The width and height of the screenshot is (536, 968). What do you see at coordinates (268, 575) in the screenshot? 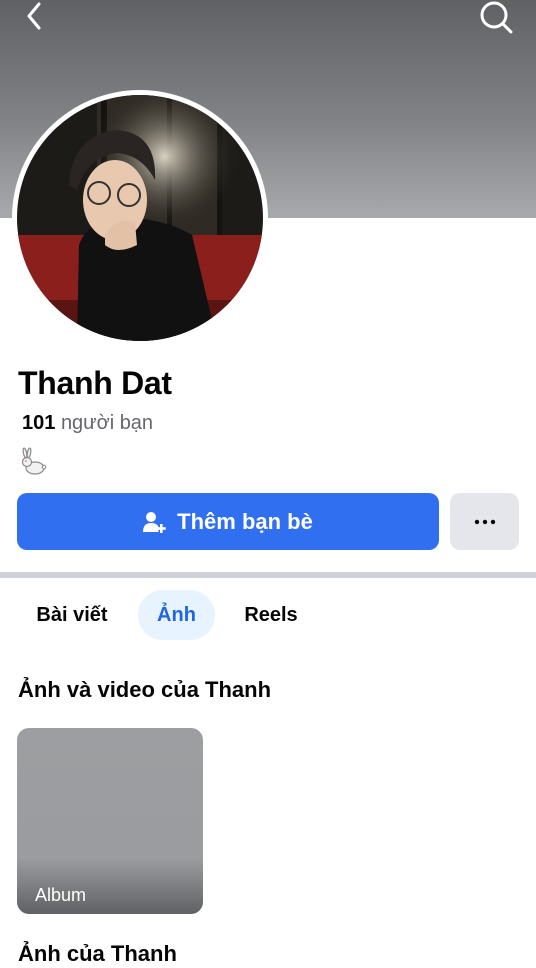
I see `section-divider` at bounding box center [268, 575].